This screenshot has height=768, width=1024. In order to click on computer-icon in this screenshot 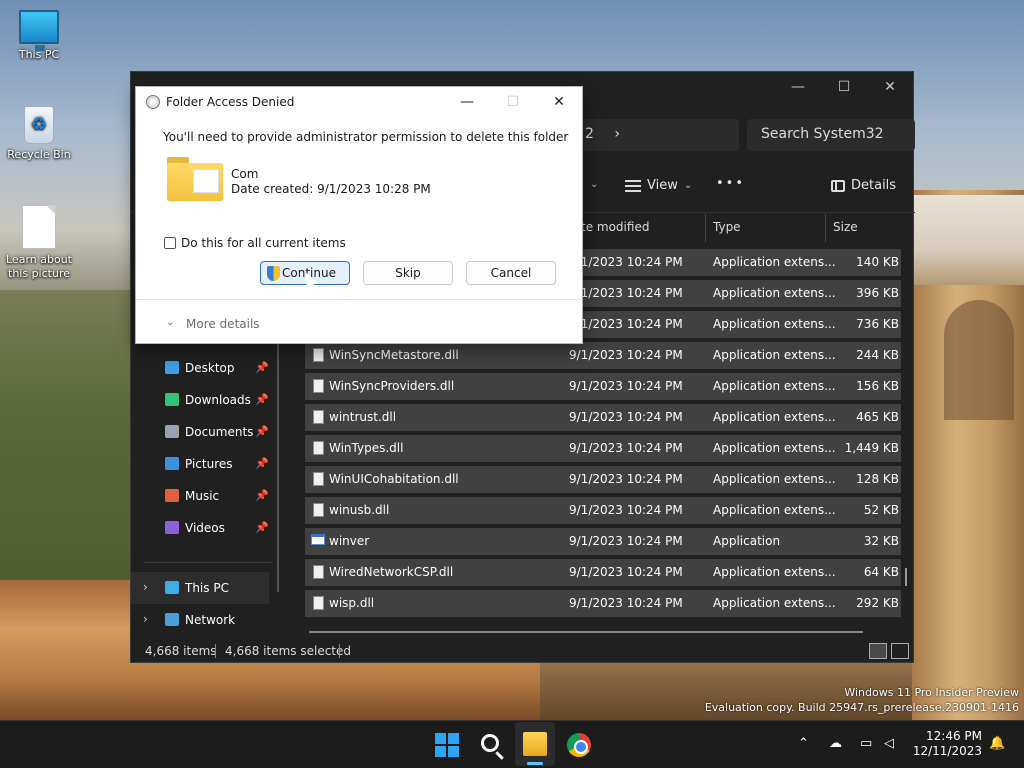, I will do `click(172, 587)`.